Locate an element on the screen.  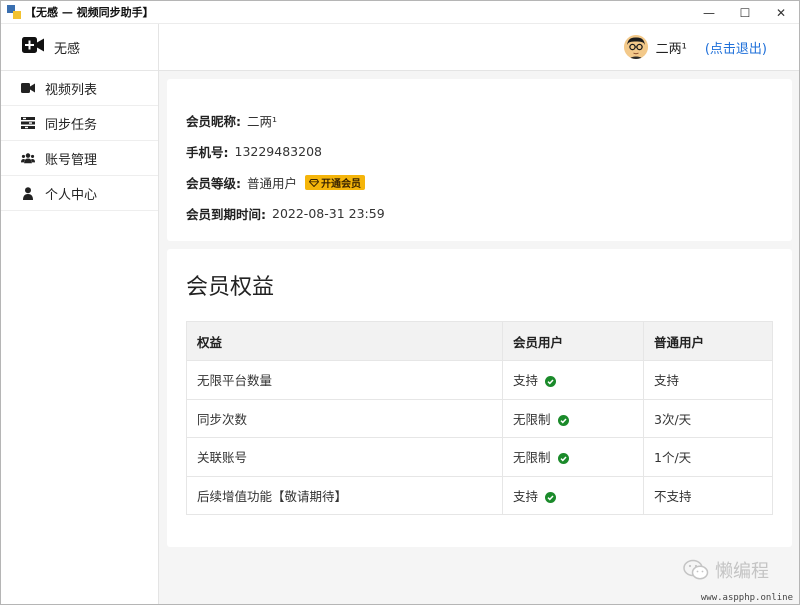
level-row: 会员等级: 普通用户 开通会员 is located at coordinates (276, 182).